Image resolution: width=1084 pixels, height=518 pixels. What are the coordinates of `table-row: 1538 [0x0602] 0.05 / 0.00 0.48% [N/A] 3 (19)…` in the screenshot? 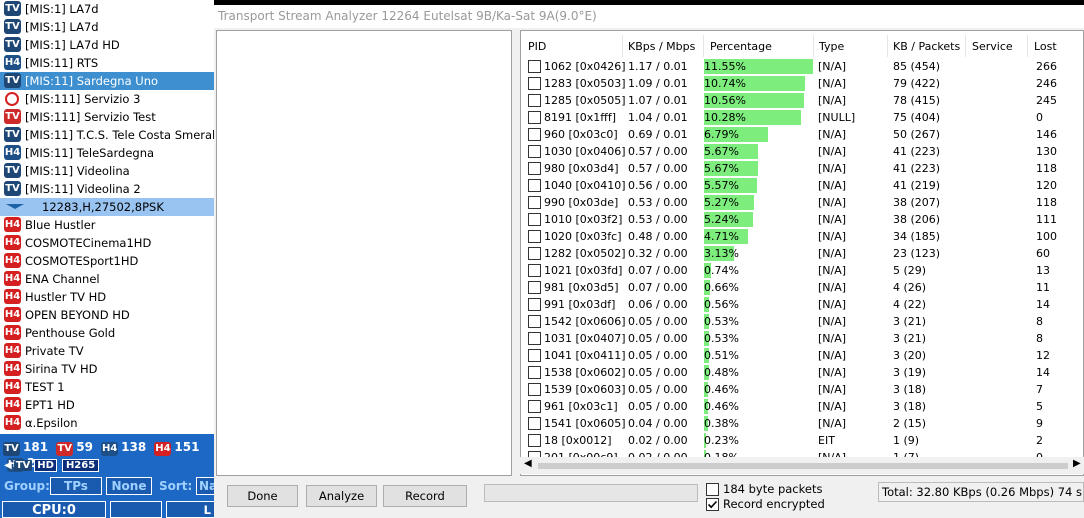 It's located at (802, 372).